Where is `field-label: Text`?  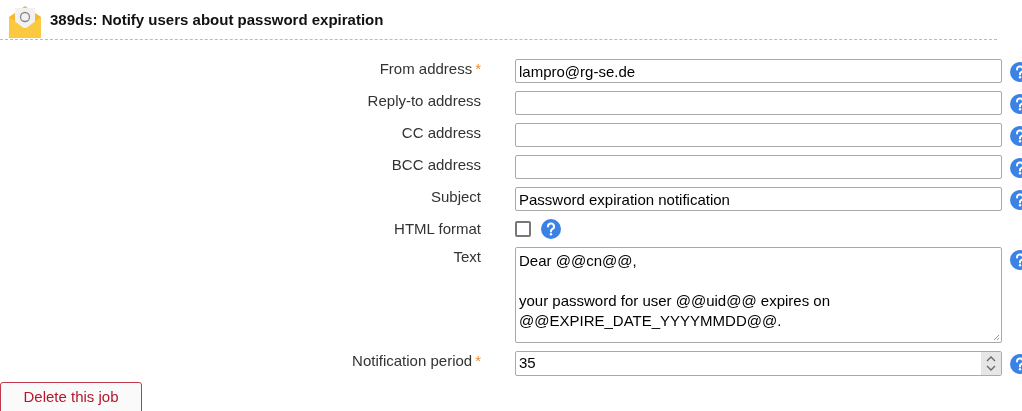
field-label: Text is located at coordinates (467, 257).